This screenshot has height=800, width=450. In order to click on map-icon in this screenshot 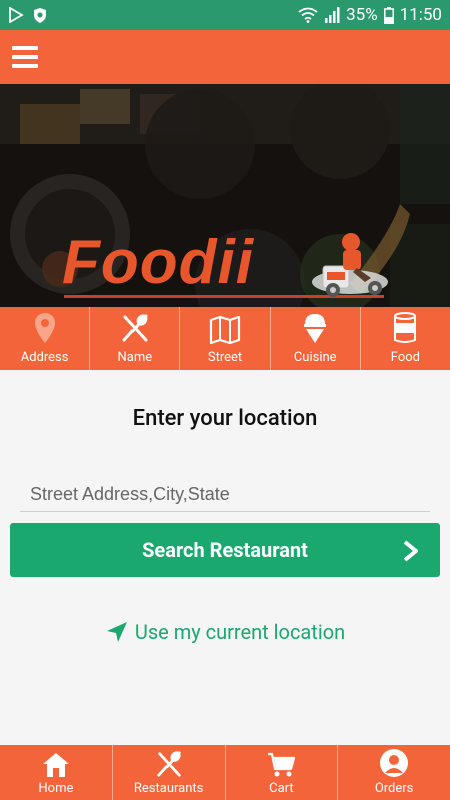, I will do `click(225, 330)`.